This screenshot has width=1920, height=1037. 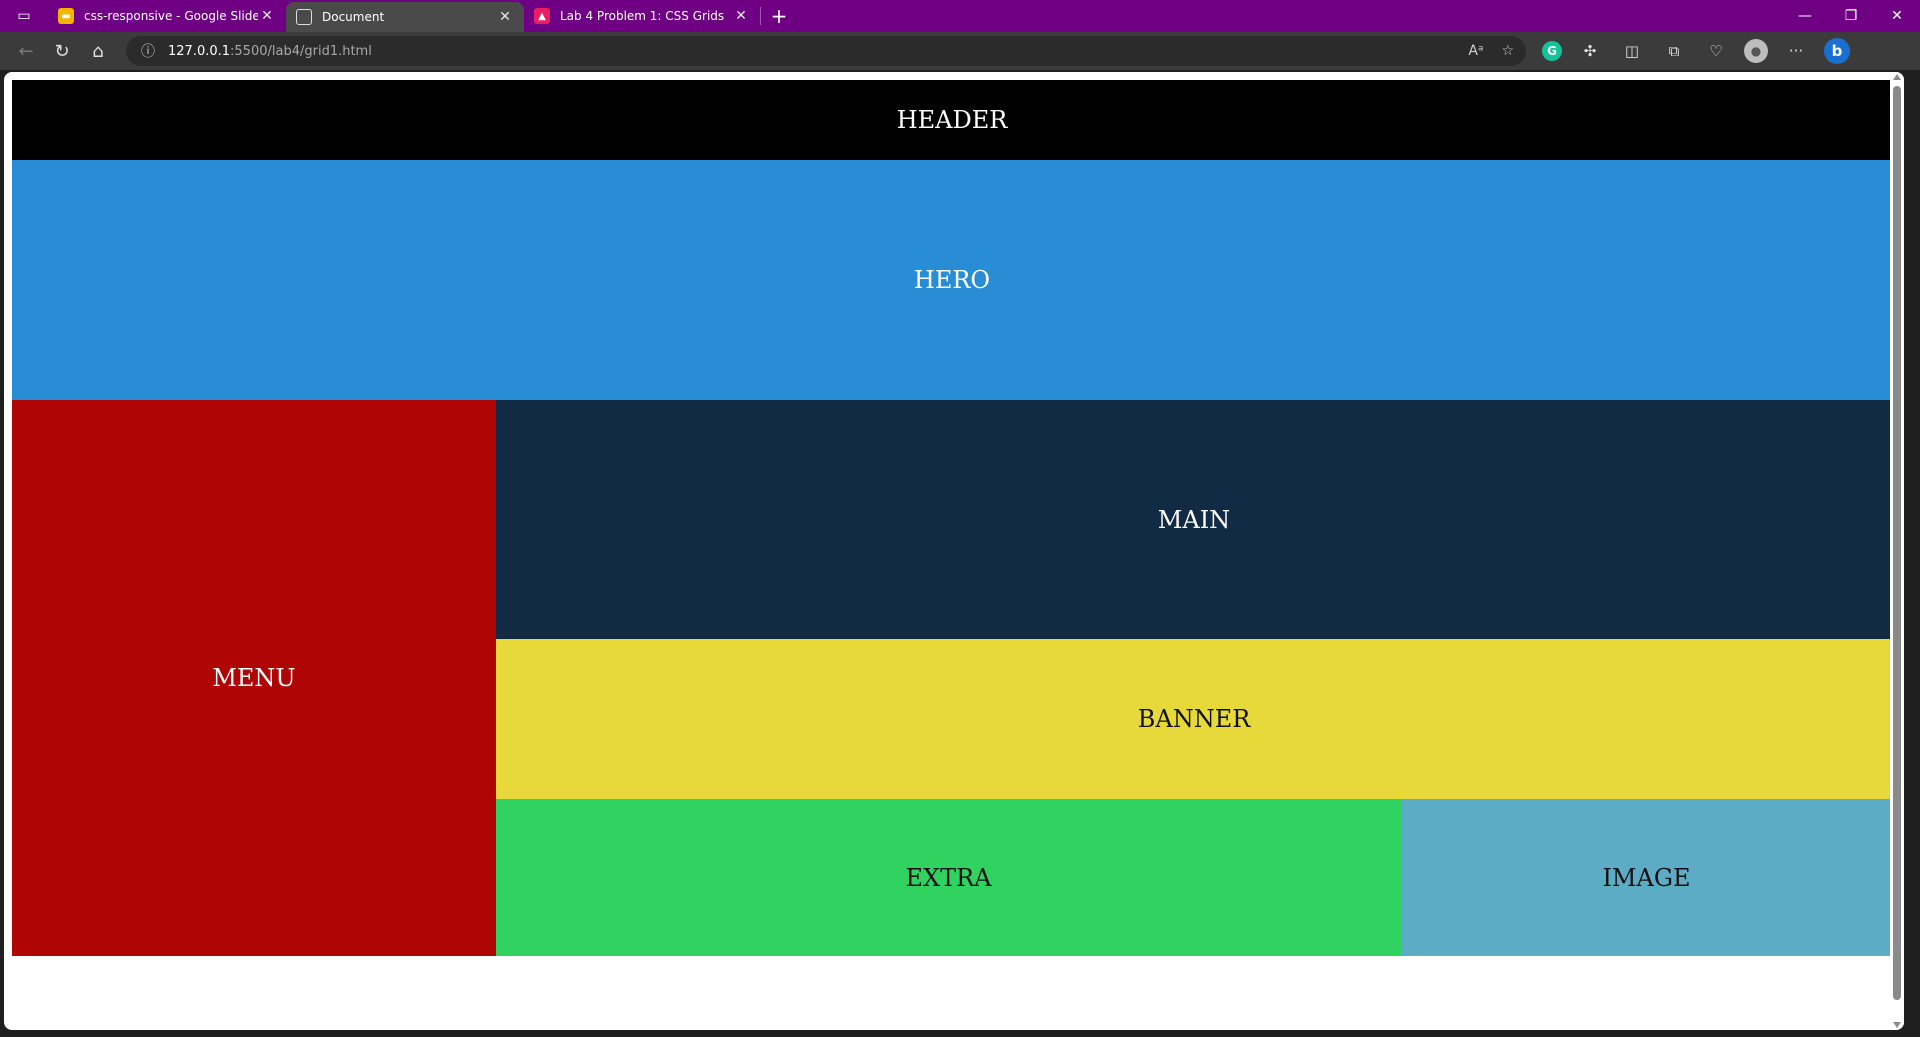 What do you see at coordinates (24, 16) in the screenshot?
I see `tab-actions-icon: ▭` at bounding box center [24, 16].